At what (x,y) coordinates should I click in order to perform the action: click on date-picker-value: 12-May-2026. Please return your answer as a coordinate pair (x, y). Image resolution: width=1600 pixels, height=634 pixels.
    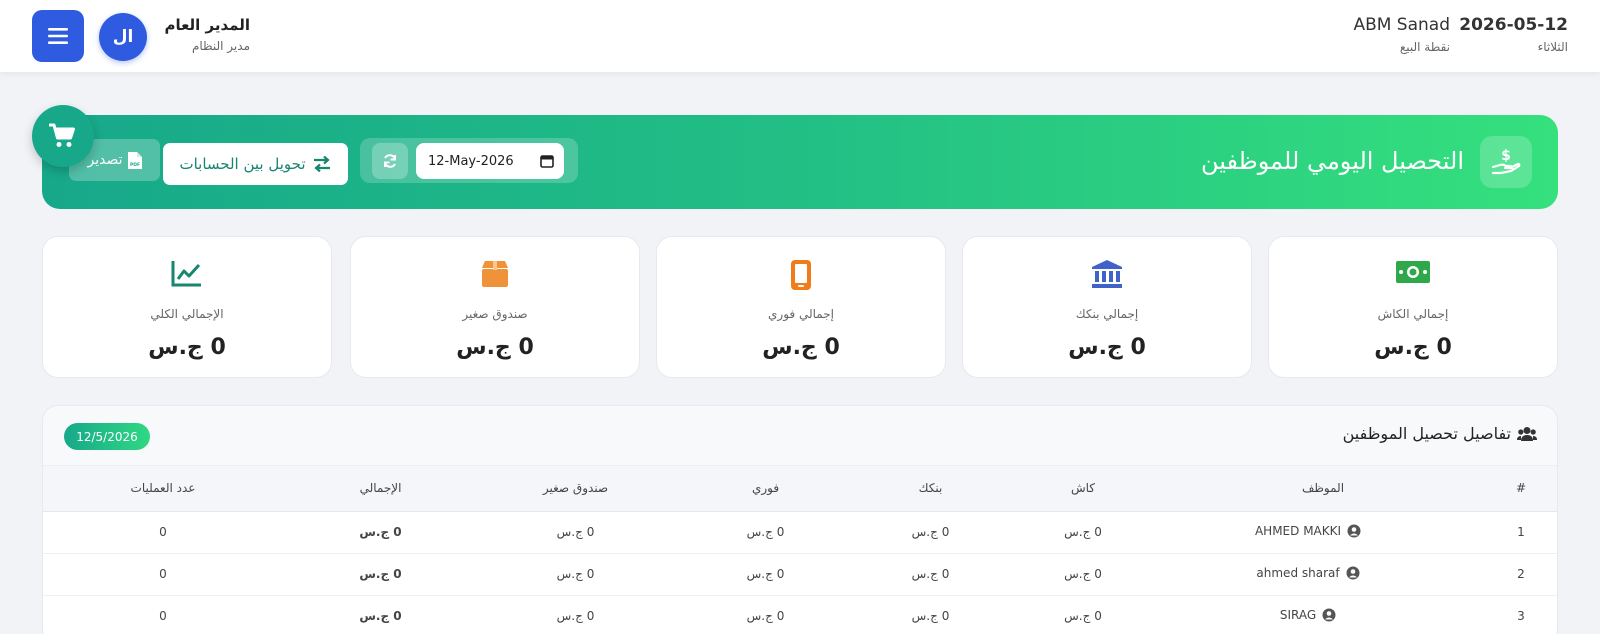
    Looking at the image, I should click on (471, 161).